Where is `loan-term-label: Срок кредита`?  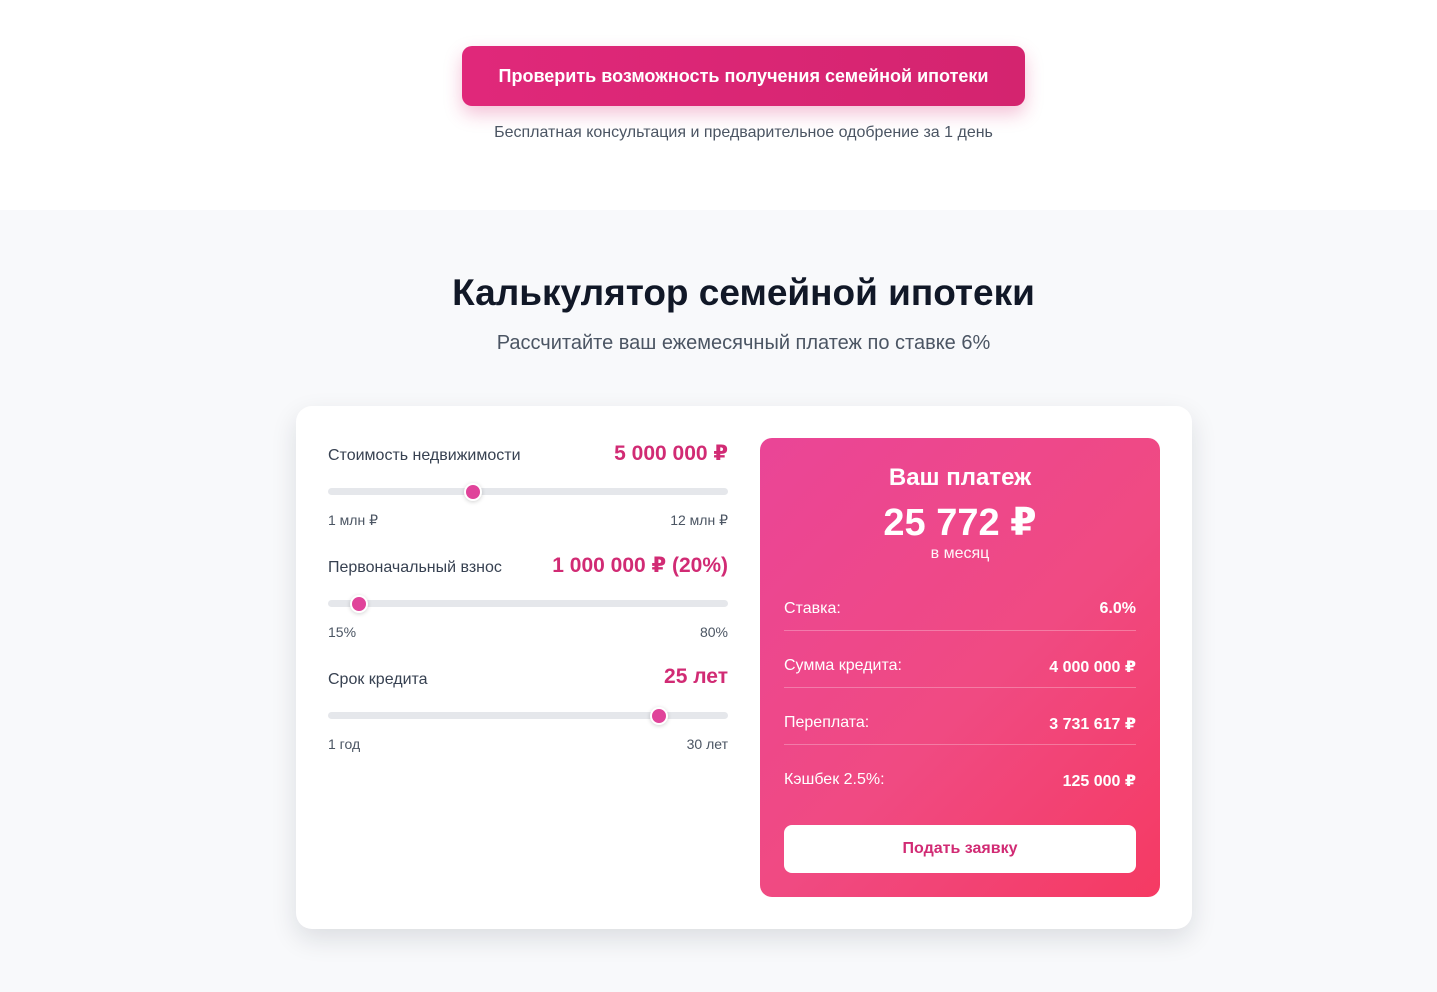
loan-term-label: Срок кредита is located at coordinates (378, 679).